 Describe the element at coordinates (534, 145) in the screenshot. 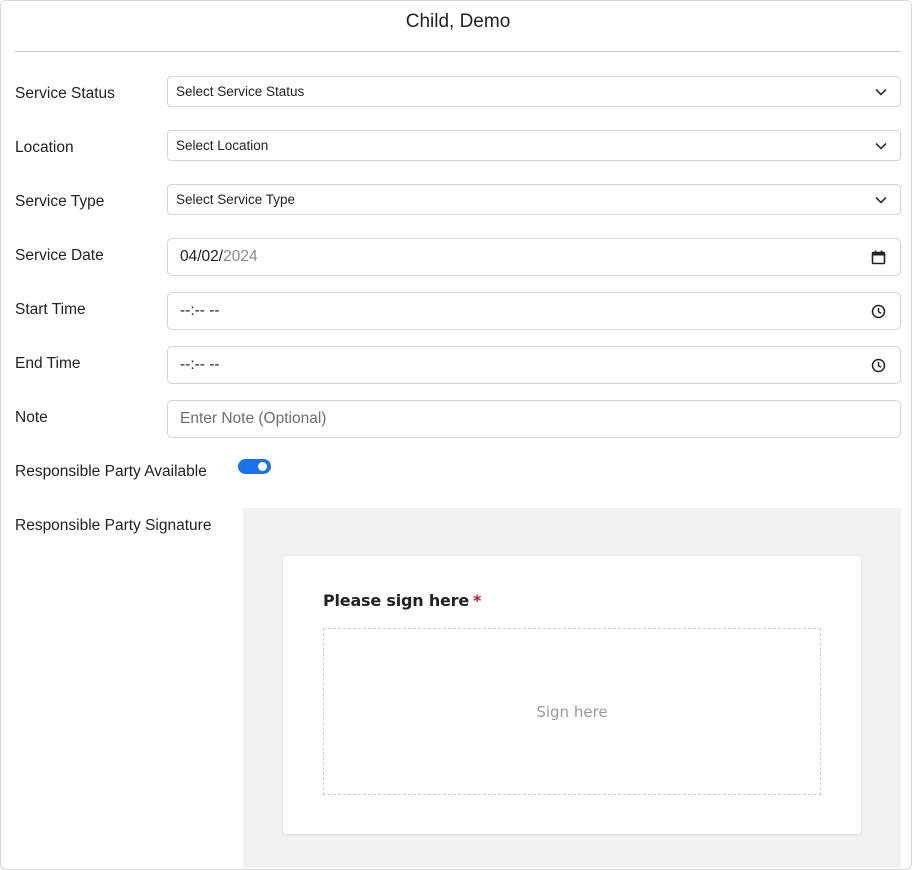

I see `location-select: Select Location` at that location.